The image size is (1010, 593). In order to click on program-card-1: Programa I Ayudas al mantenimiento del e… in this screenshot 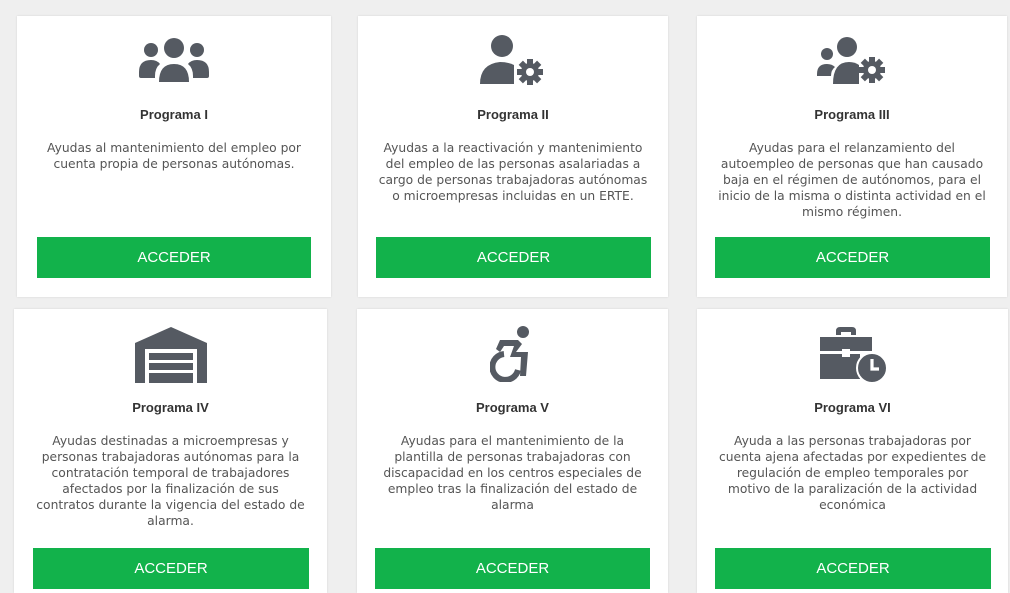, I will do `click(174, 156)`.